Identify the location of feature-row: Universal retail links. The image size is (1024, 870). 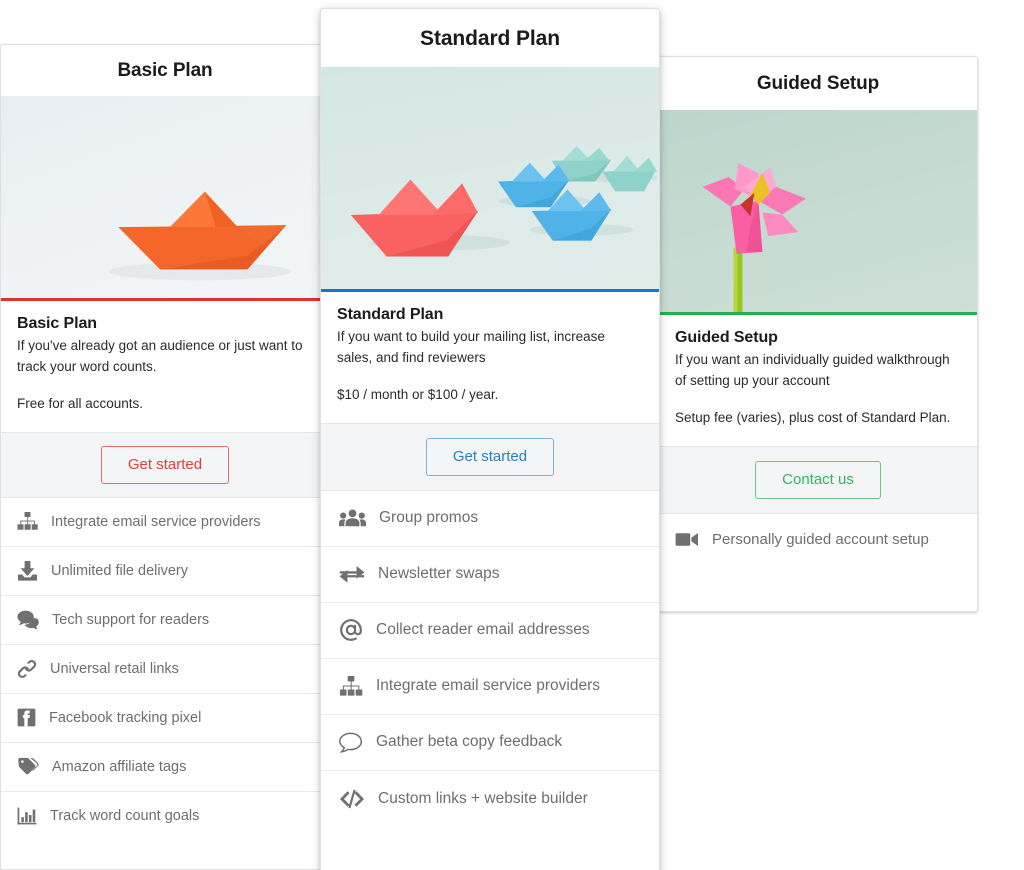
(165, 669).